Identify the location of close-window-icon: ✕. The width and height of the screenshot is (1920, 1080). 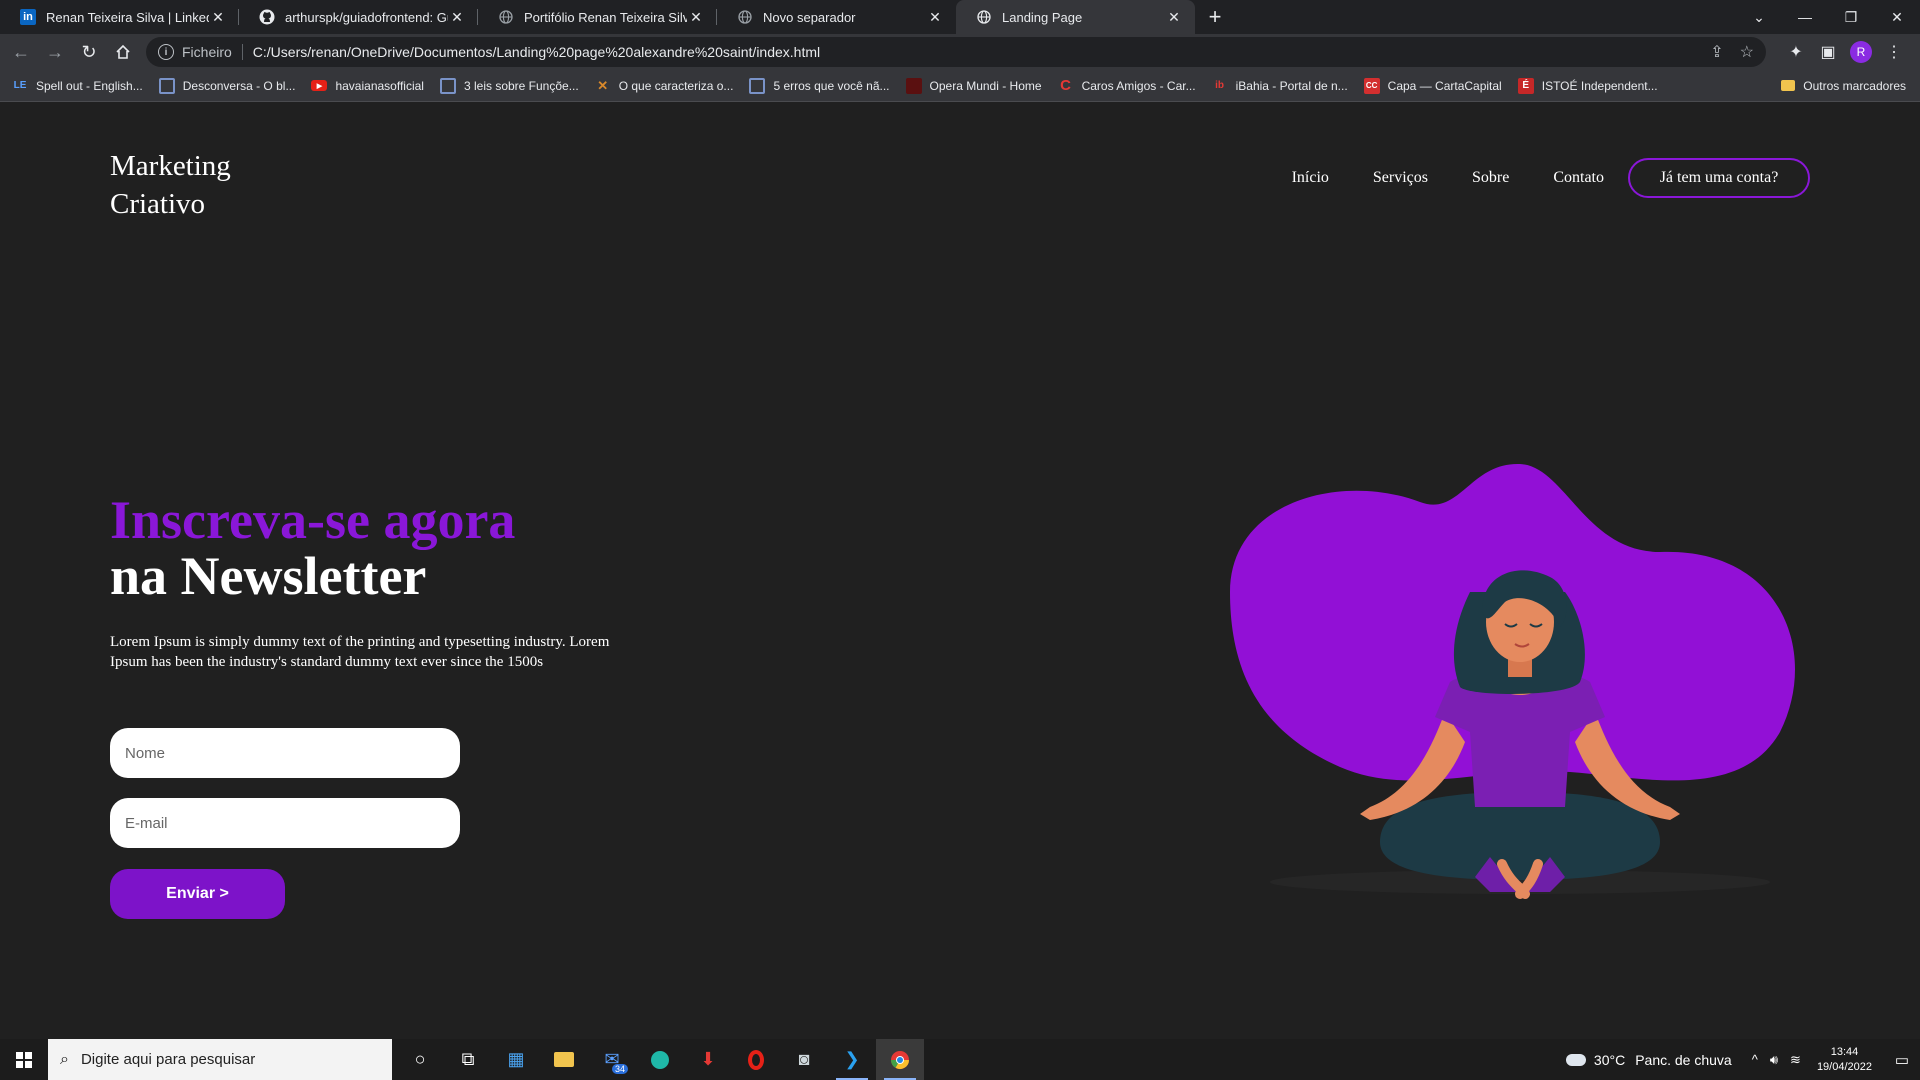
(1897, 17).